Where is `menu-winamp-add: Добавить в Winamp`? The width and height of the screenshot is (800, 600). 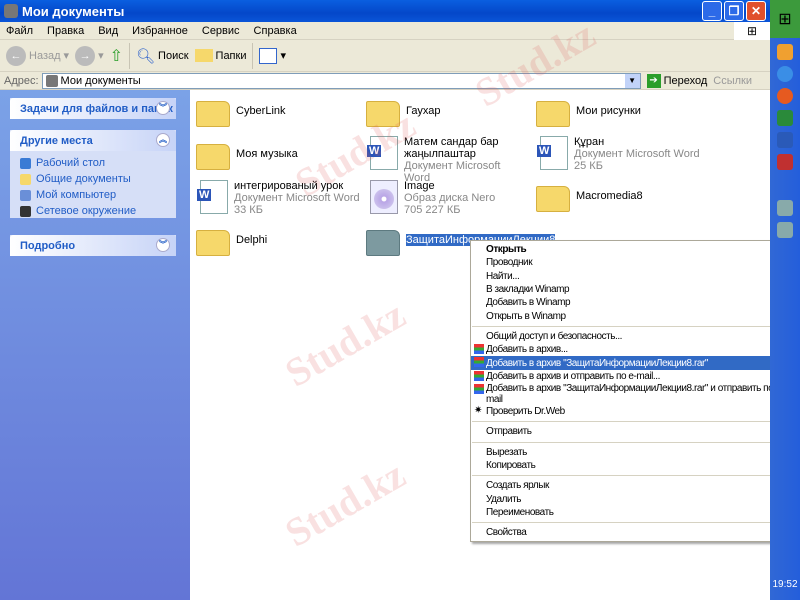
menu-winamp-add: Добавить в Winamp is located at coordinates (634, 302).